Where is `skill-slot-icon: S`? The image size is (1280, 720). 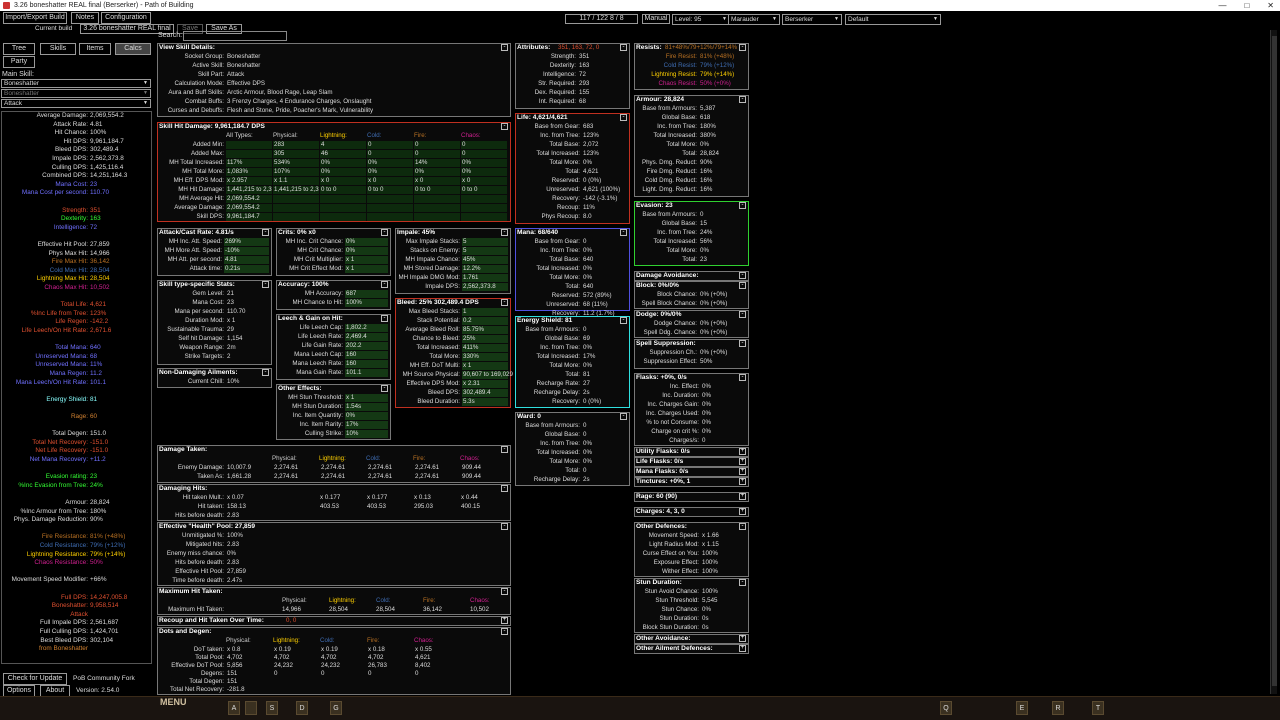
skill-slot-icon: S is located at coordinates (272, 708).